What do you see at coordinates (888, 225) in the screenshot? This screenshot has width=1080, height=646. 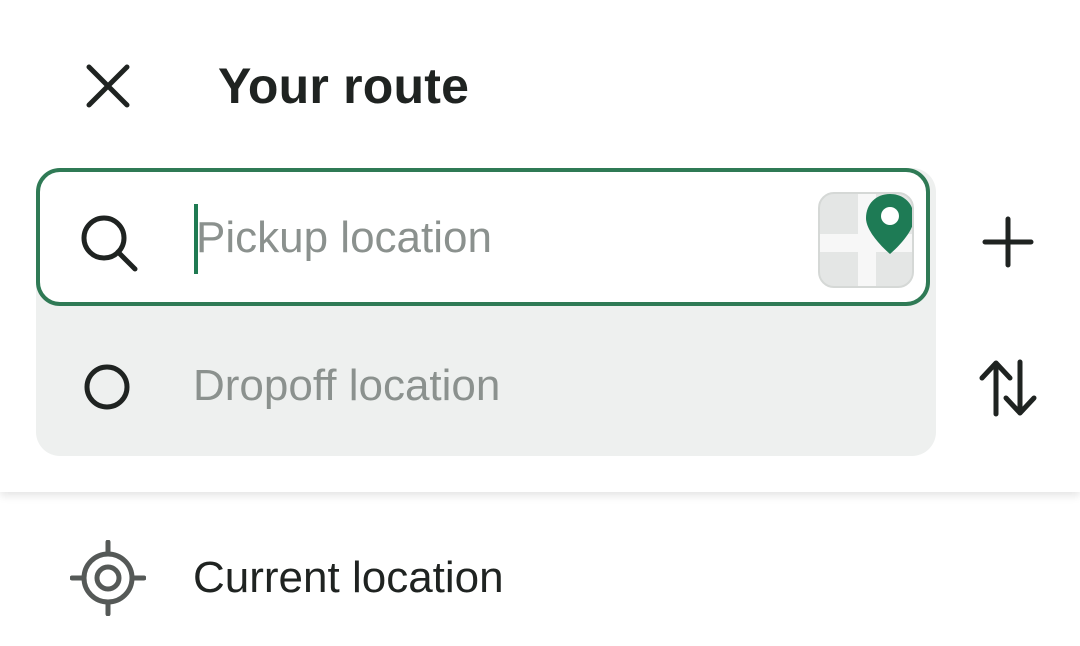 I see `map-pin-icon` at bounding box center [888, 225].